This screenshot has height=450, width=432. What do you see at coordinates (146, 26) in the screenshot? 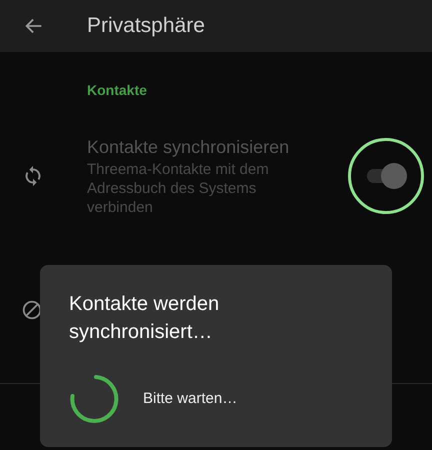
I see `screen-title: Privatsphäre` at bounding box center [146, 26].